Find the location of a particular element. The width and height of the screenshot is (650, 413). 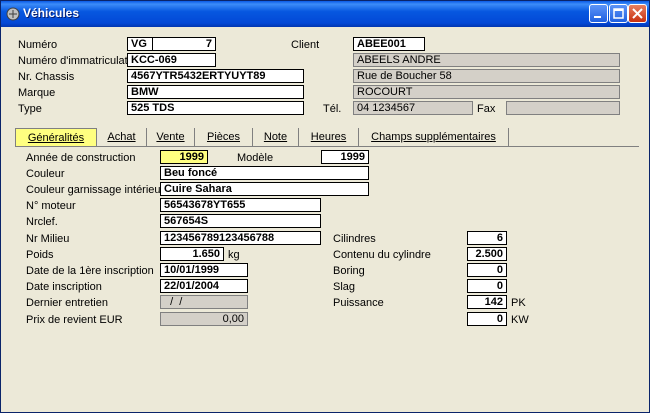

immat-field: KCC-069 is located at coordinates (171, 60).